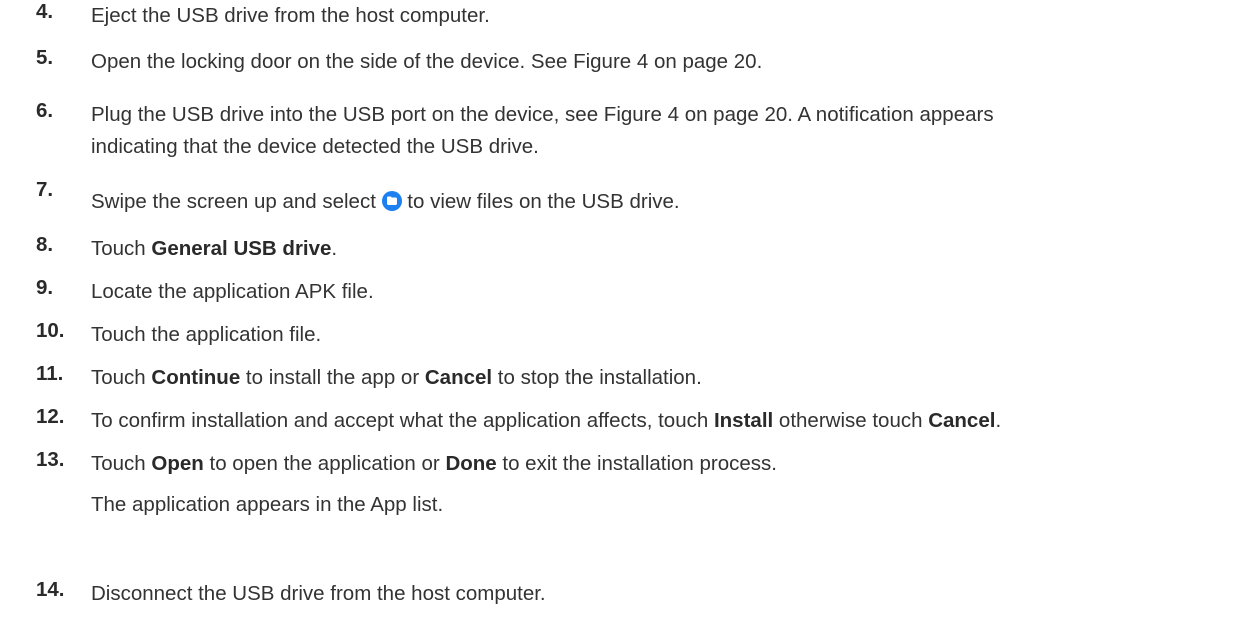 This screenshot has width=1248, height=627. What do you see at coordinates (45, 287) in the screenshot?
I see `step-number: 9.` at bounding box center [45, 287].